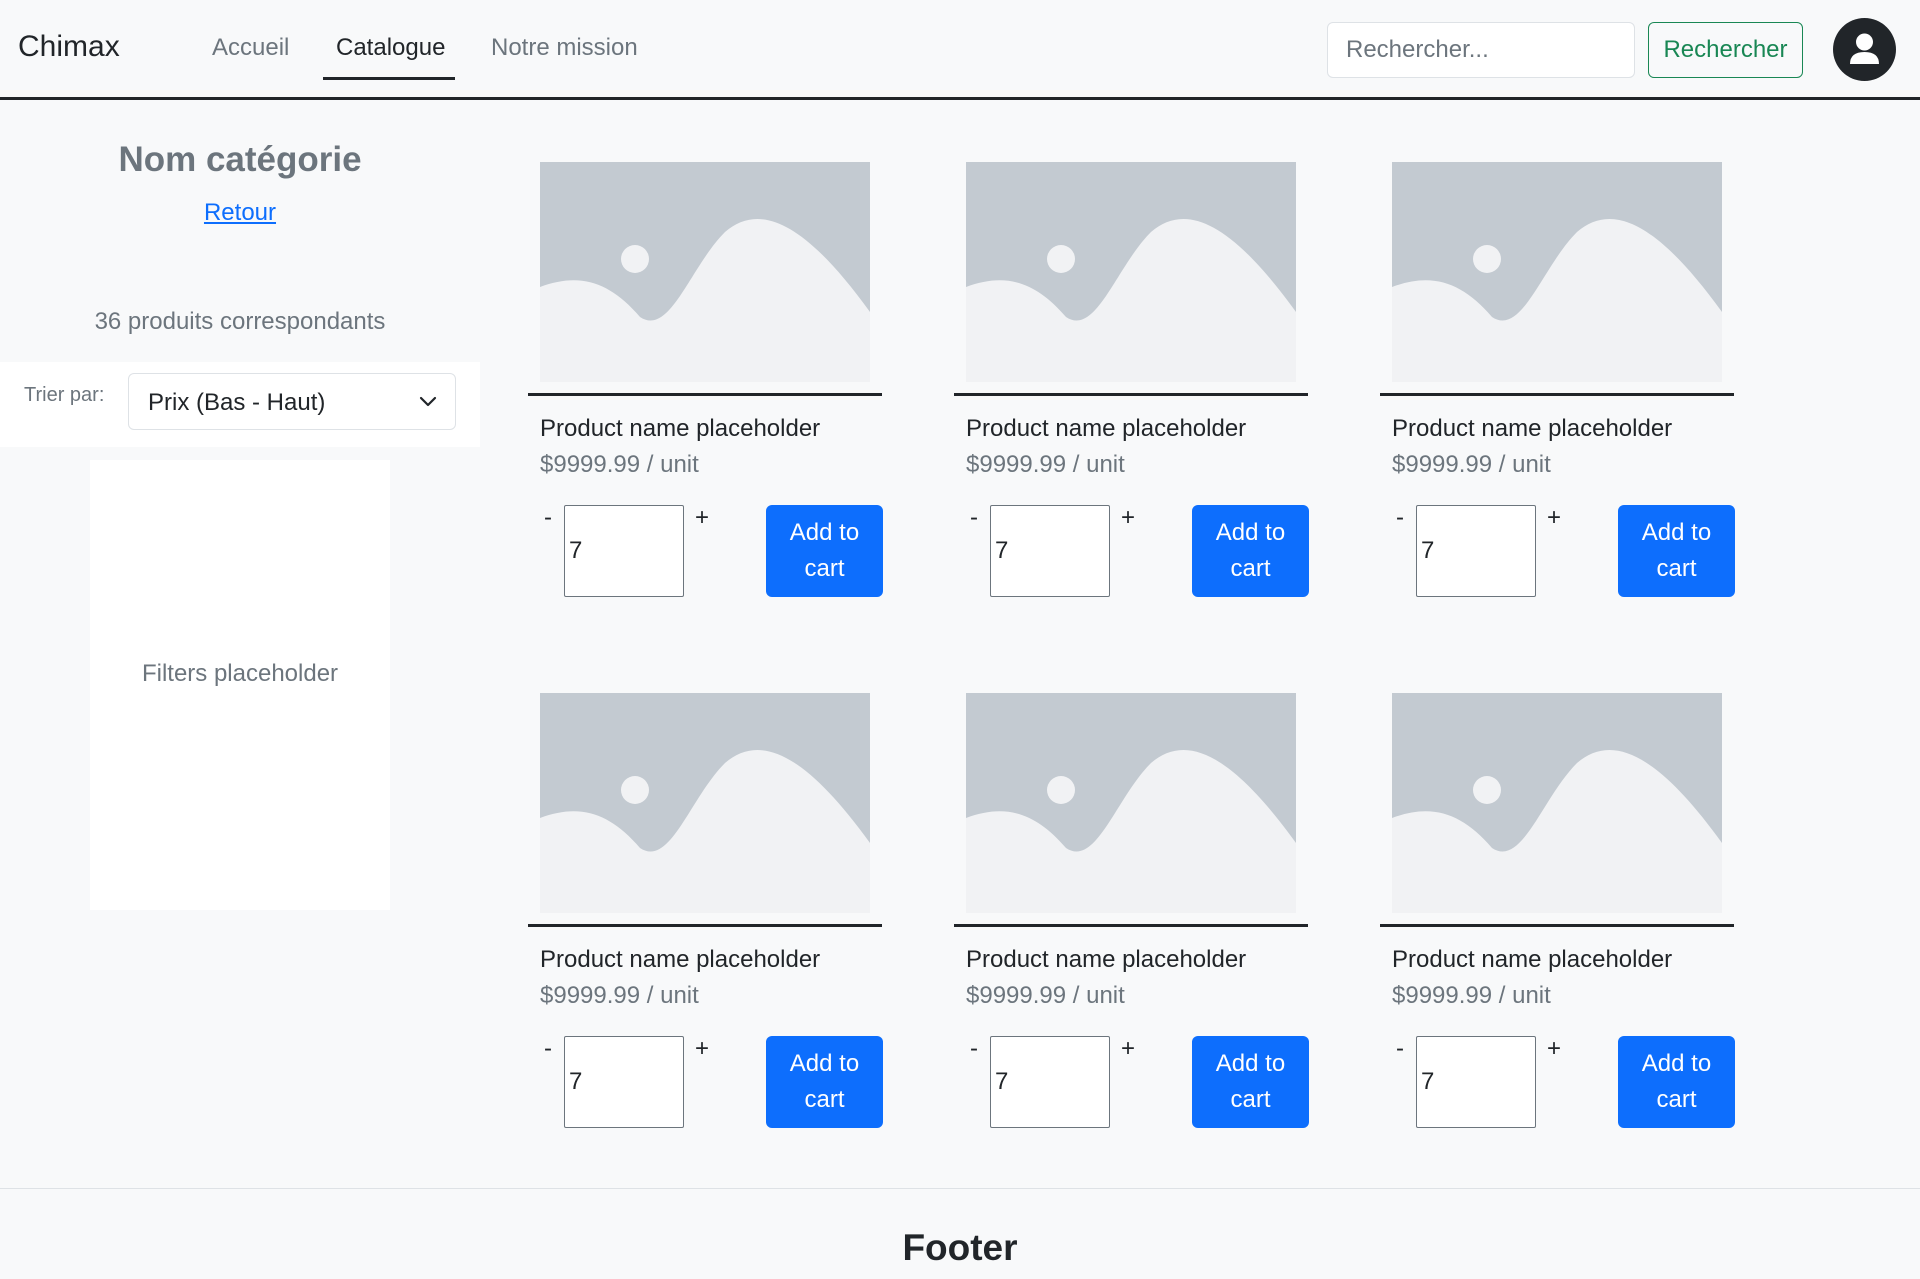 The image size is (1920, 1279). What do you see at coordinates (250, 48) in the screenshot?
I see `nav-link-accueil: Accueil` at bounding box center [250, 48].